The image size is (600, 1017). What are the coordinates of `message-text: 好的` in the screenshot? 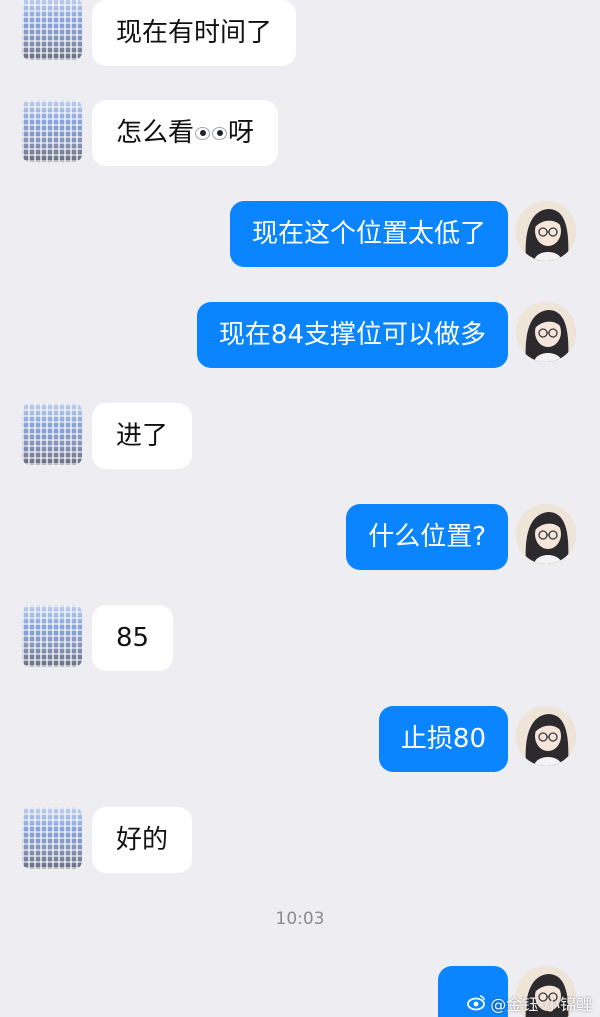 It's located at (142, 840).